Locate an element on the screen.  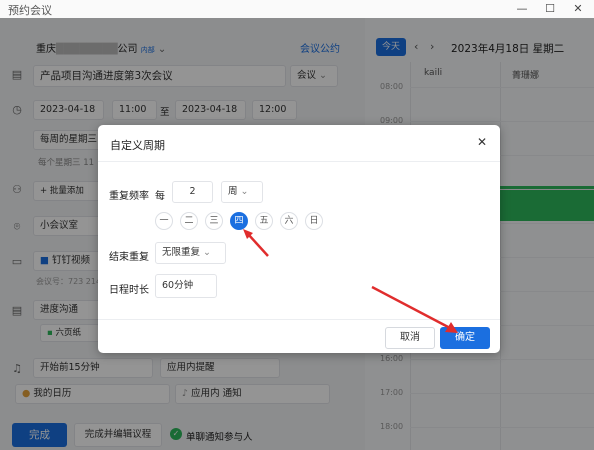
arrow-to-confirm is located at coordinates (411, 307).